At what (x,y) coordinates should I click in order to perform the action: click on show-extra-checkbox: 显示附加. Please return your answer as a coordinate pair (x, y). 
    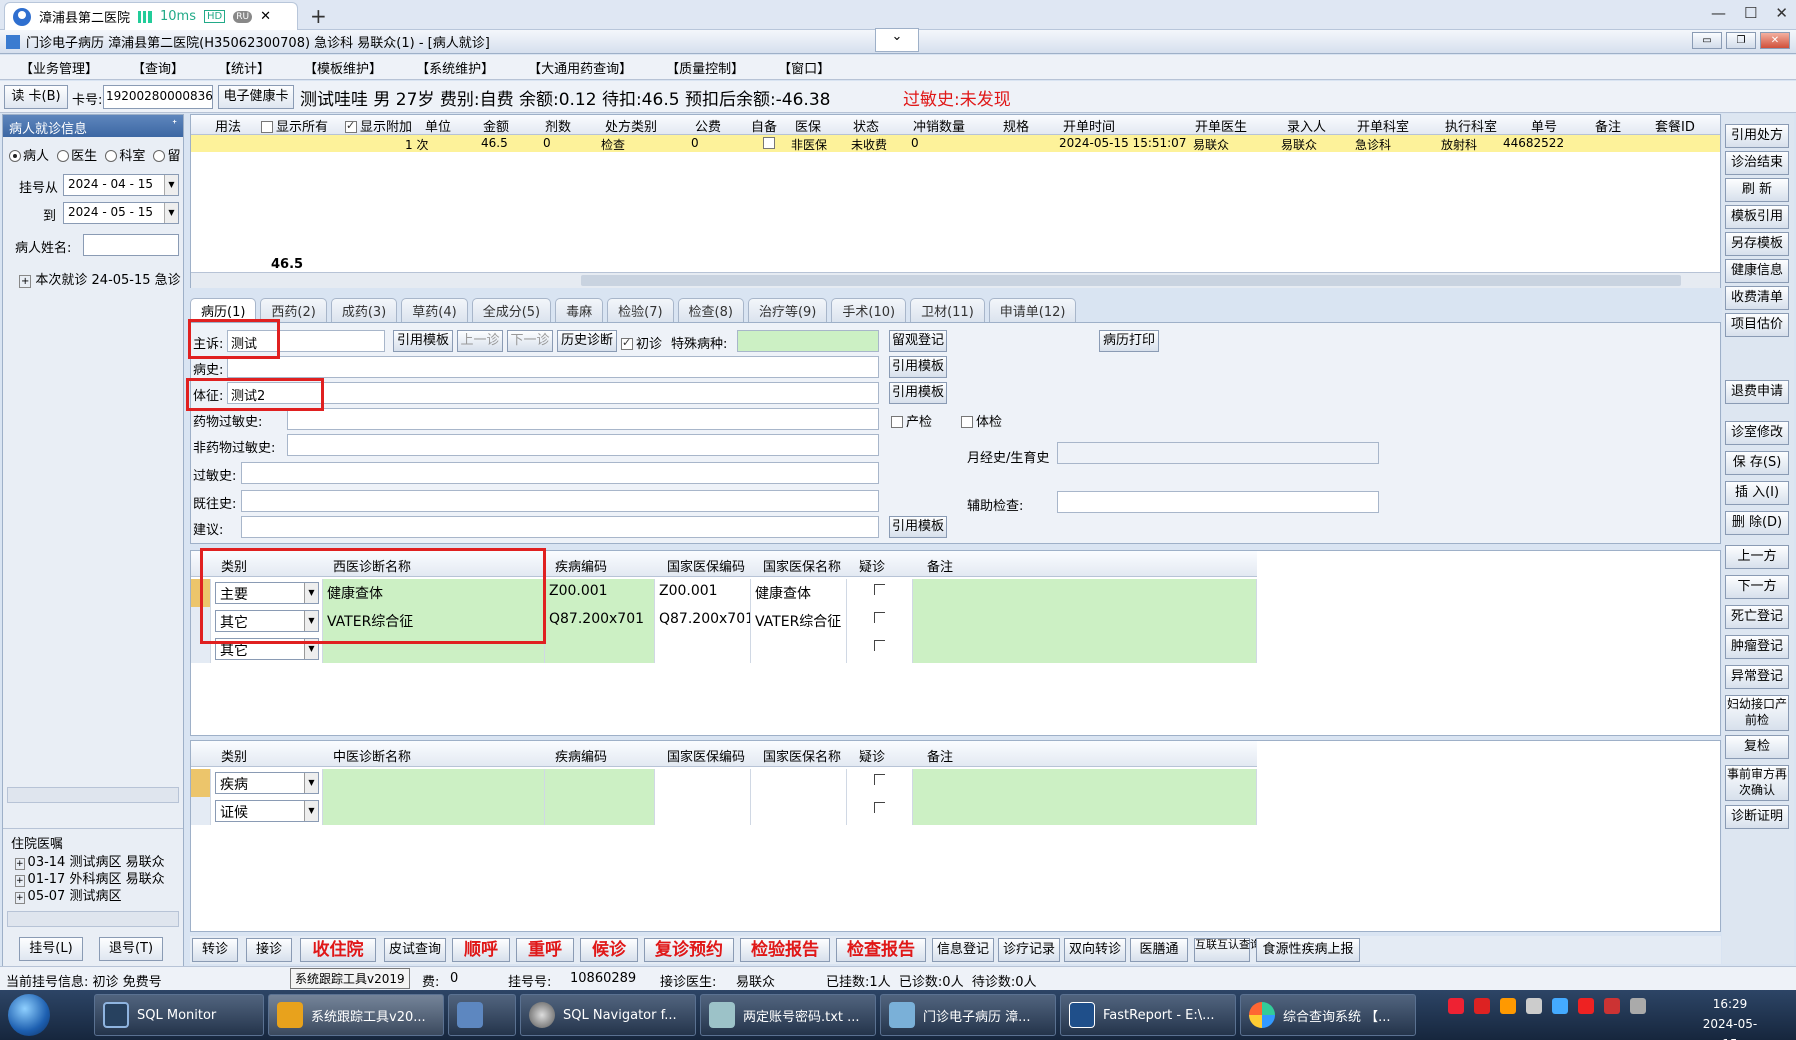
    Looking at the image, I should click on (378, 125).